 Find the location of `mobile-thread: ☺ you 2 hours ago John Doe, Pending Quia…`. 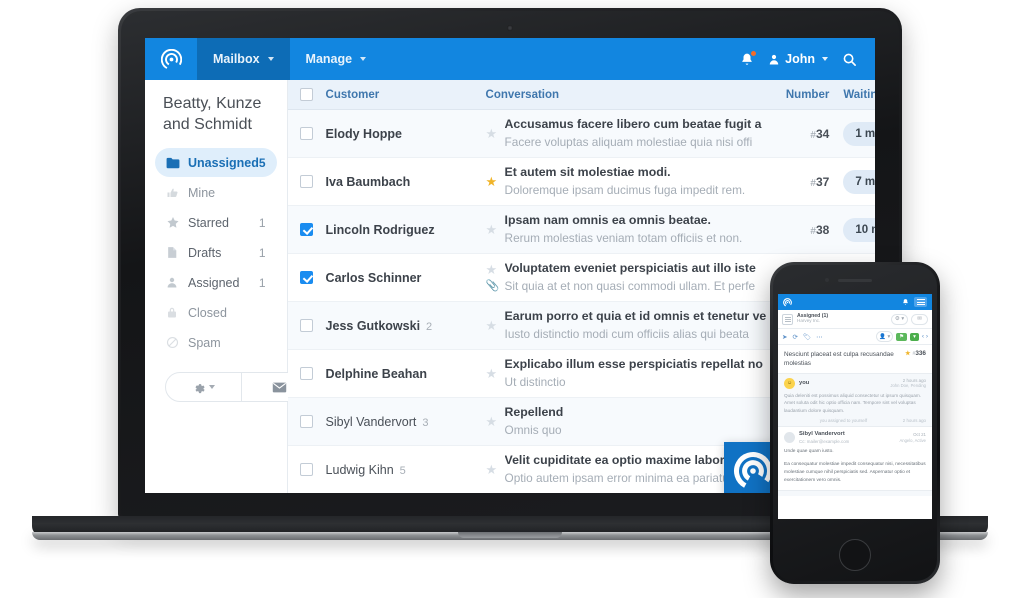

mobile-thread: ☺ you 2 hours ago John Doe, Pending Quia… is located at coordinates (855, 434).